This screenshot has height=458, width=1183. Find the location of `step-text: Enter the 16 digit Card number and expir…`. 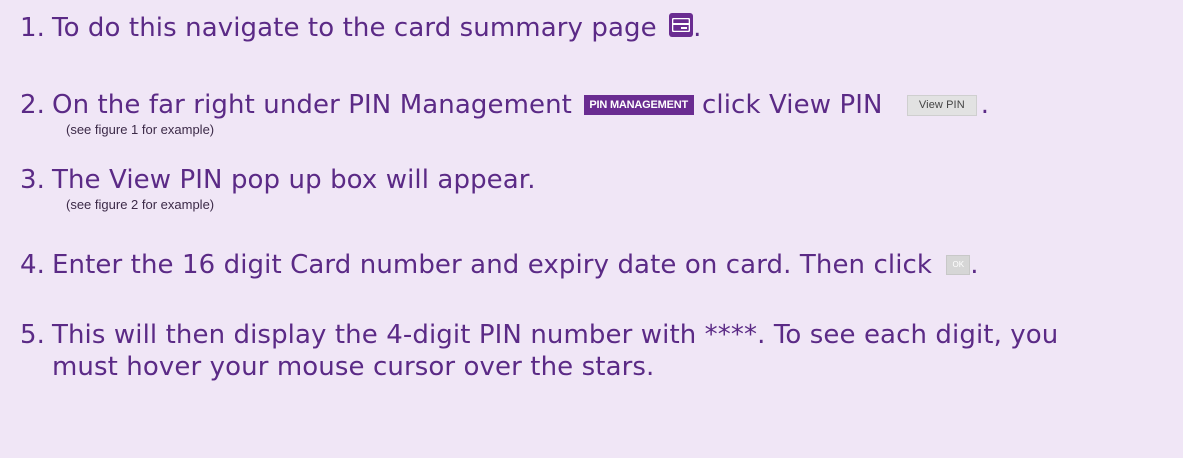

step-text: Enter the 16 digit Card number and expir… is located at coordinates (492, 265).